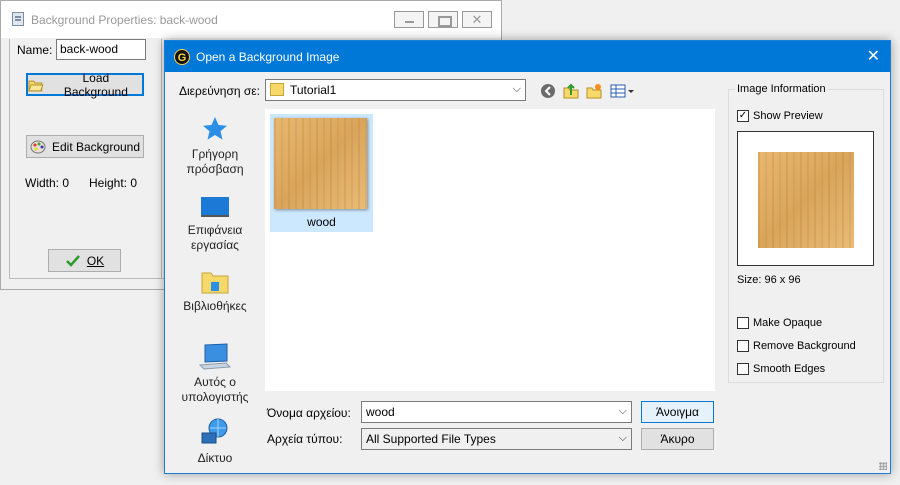  I want to click on edit-background-button: Edit Background, so click(85, 146).